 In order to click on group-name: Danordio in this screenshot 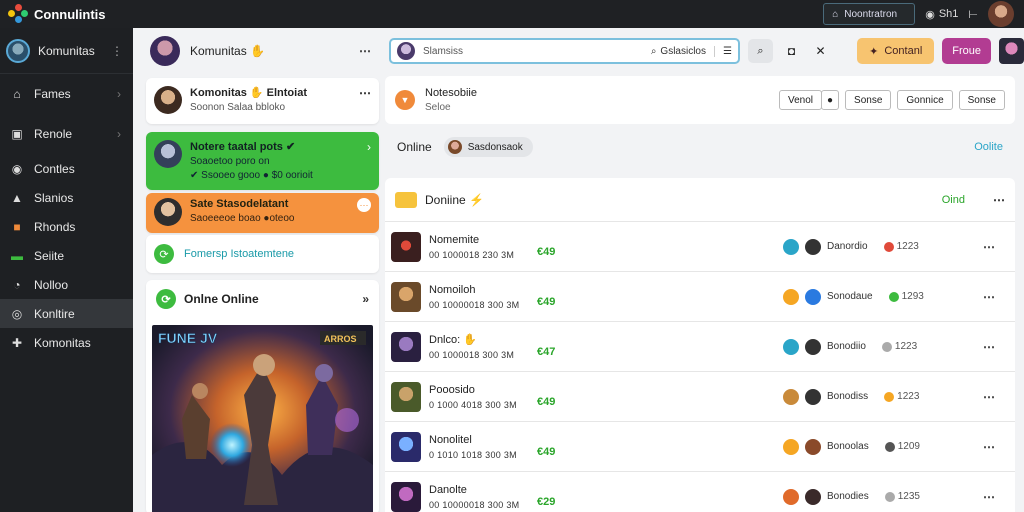, I will do `click(847, 246)`.